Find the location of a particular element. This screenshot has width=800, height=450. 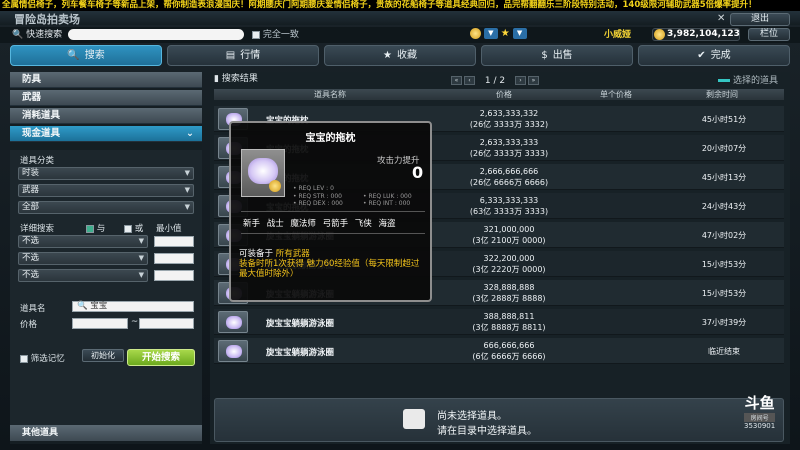

tab-favorites: ★ 收藏 is located at coordinates (400, 55).